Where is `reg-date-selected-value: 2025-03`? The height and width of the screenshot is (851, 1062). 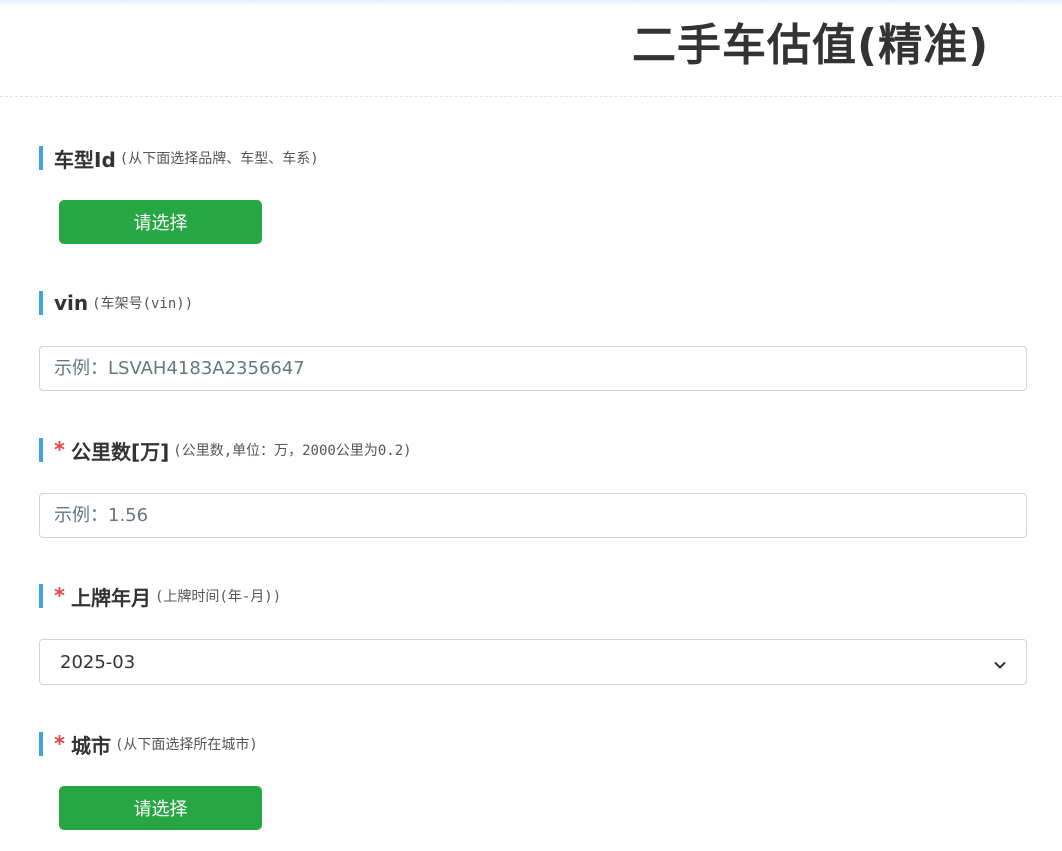
reg-date-selected-value: 2025-03 is located at coordinates (98, 662).